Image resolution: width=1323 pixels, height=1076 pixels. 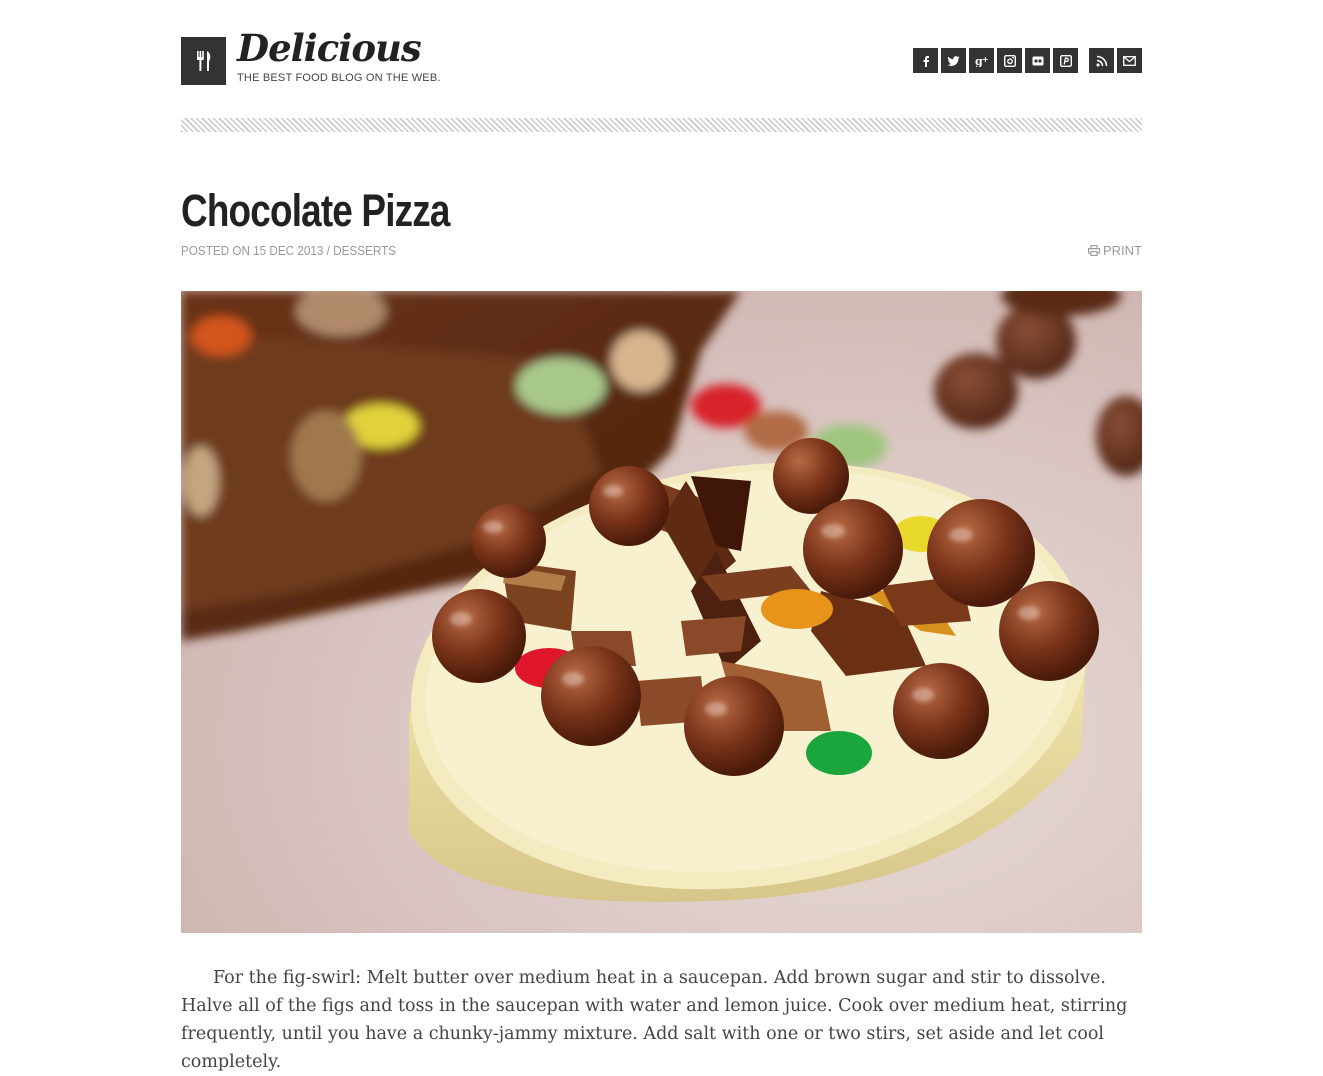 I want to click on site-tagline: THE BEST FOOD BLOG ON THE WEB., so click(x=339, y=78).